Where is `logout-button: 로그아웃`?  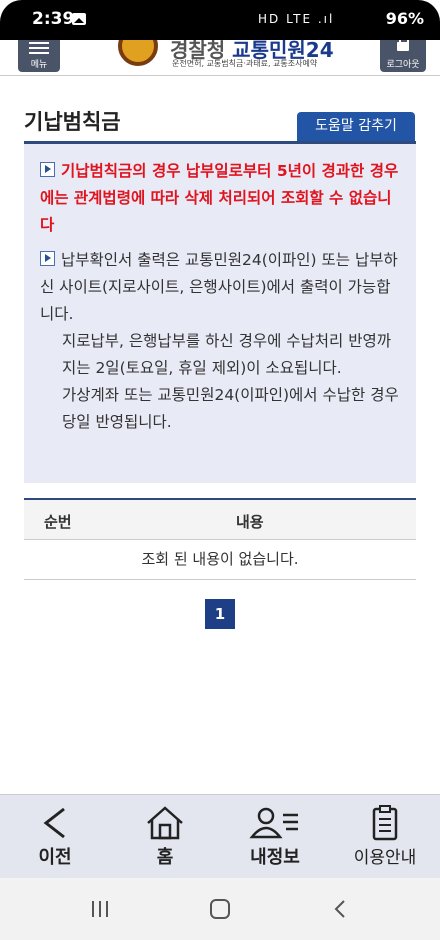
logout-button: 로그아웃 is located at coordinates (403, 56).